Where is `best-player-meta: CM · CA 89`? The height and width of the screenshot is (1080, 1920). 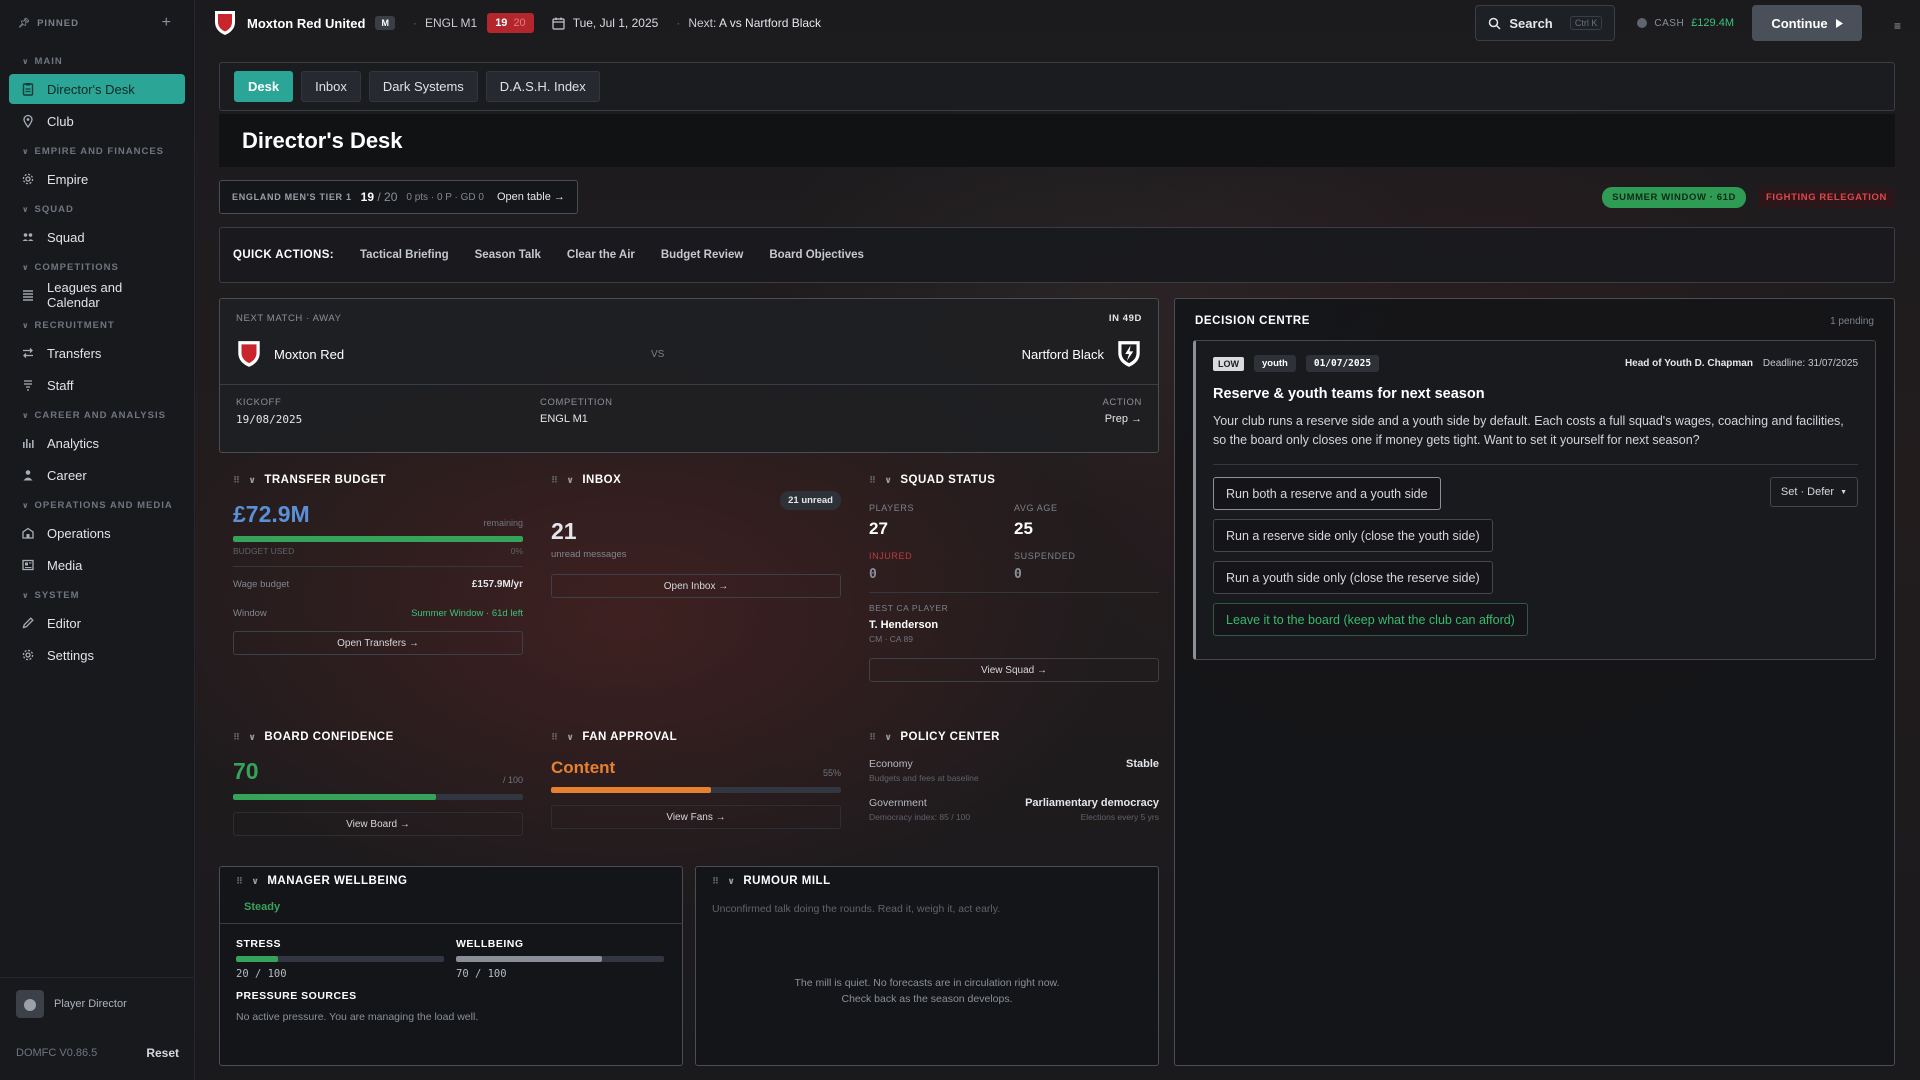 best-player-meta: CM · CA 89 is located at coordinates (891, 639).